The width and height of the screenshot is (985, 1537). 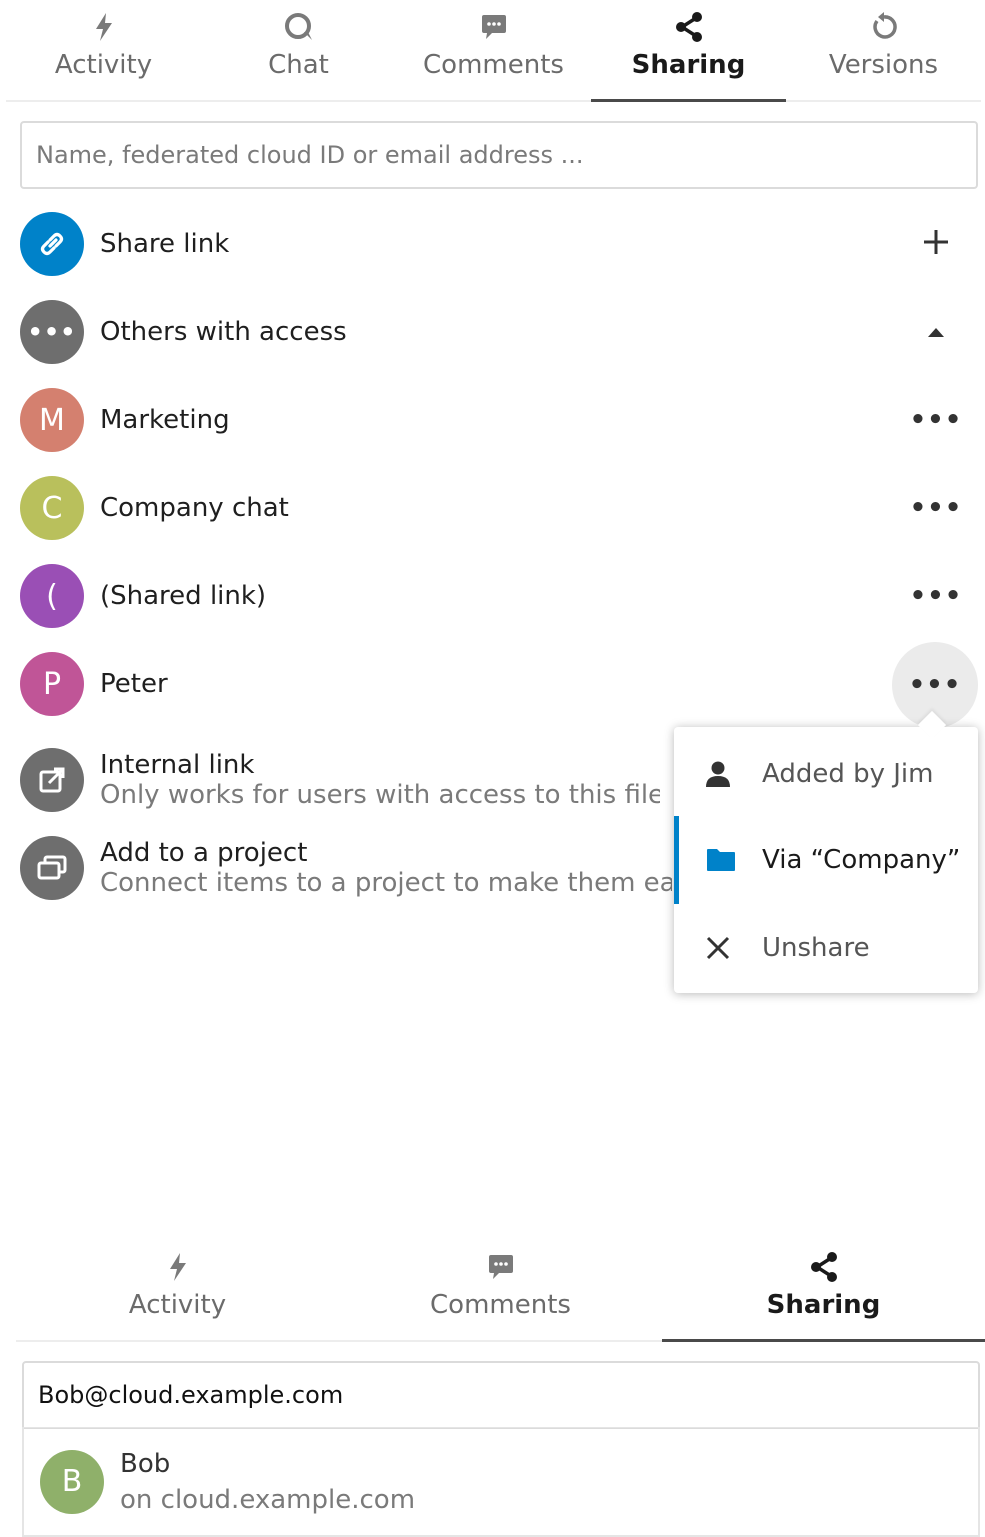 I want to click on result-name: Bob, so click(x=145, y=1463).